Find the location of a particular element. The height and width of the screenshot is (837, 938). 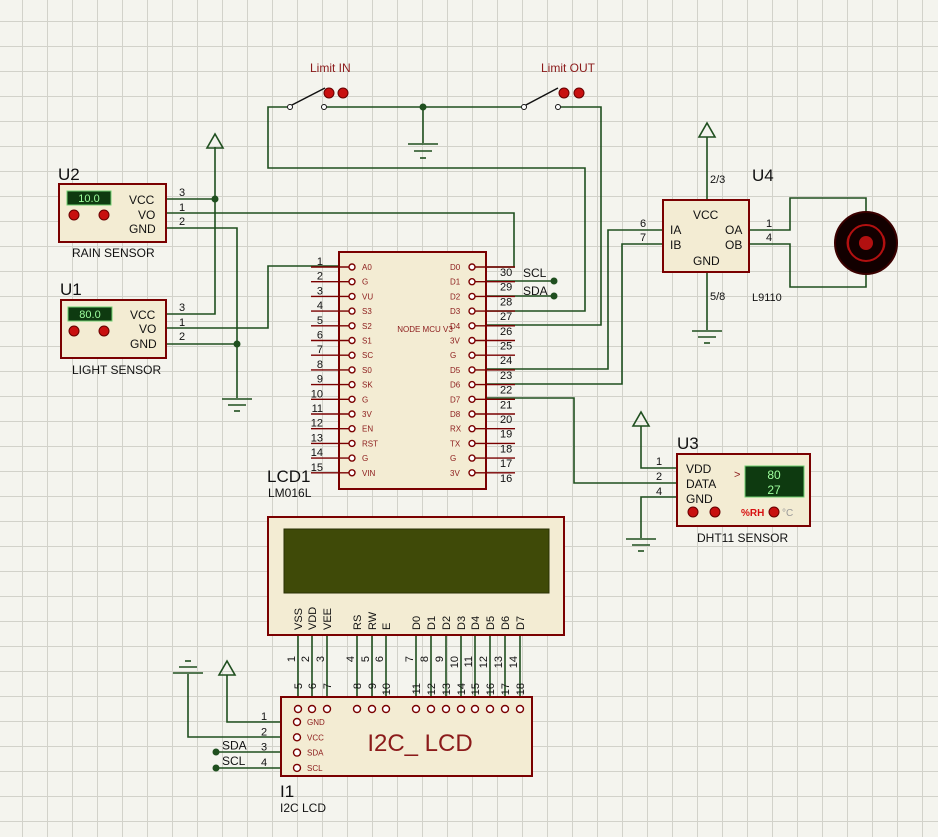

u3-pin-data: DATA is located at coordinates (701, 484).